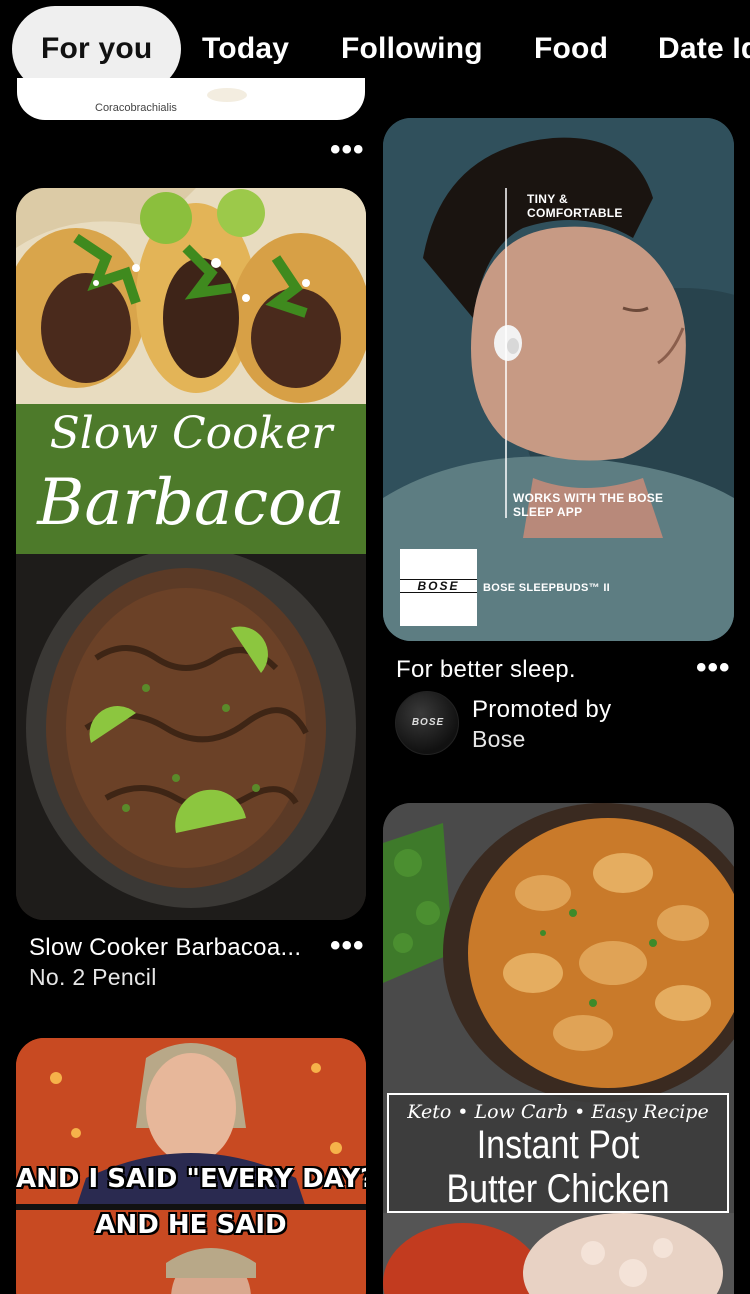  I want to click on barbacoa-image-title-1: Slow Cooker, so click(191, 433).